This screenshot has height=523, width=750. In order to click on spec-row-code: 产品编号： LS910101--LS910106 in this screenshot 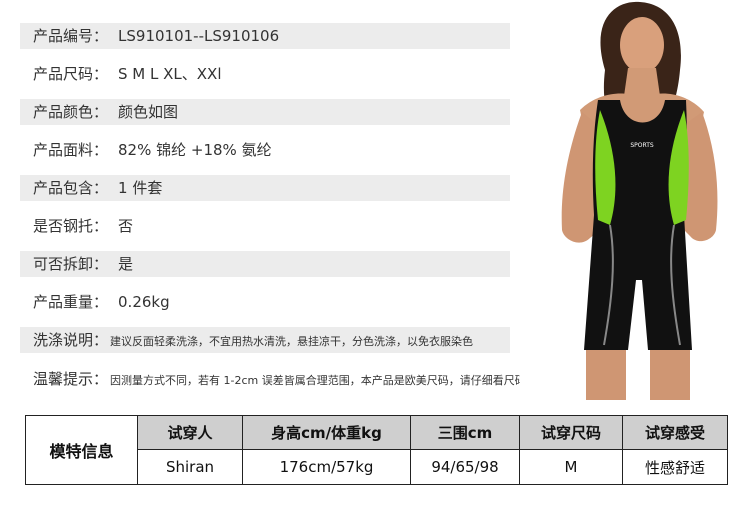, I will do `click(265, 36)`.